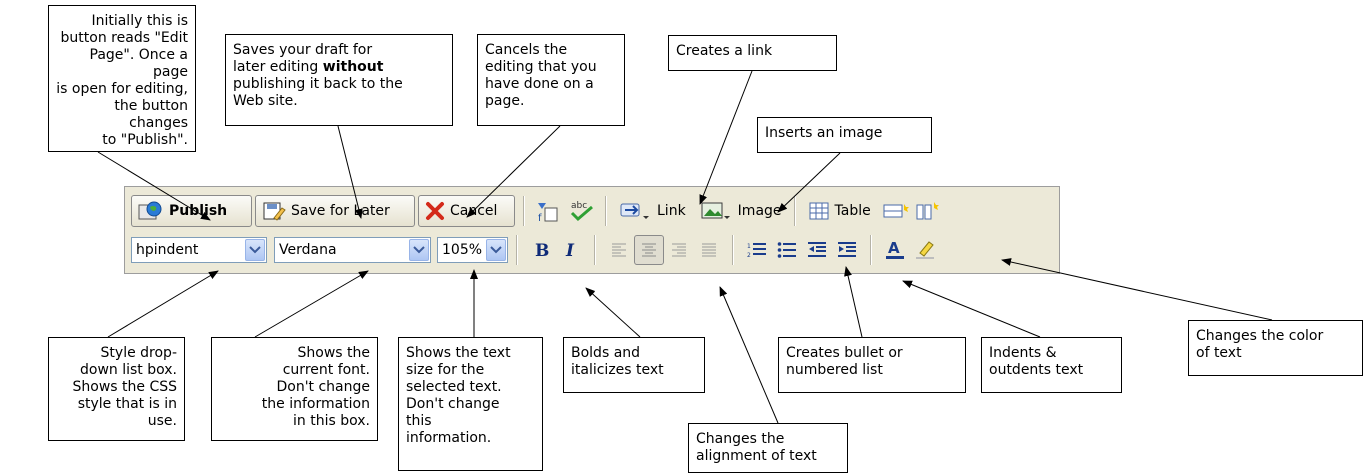 The height and width of the screenshot is (473, 1369). What do you see at coordinates (809, 182) in the screenshot?
I see `arrow-image` at bounding box center [809, 182].